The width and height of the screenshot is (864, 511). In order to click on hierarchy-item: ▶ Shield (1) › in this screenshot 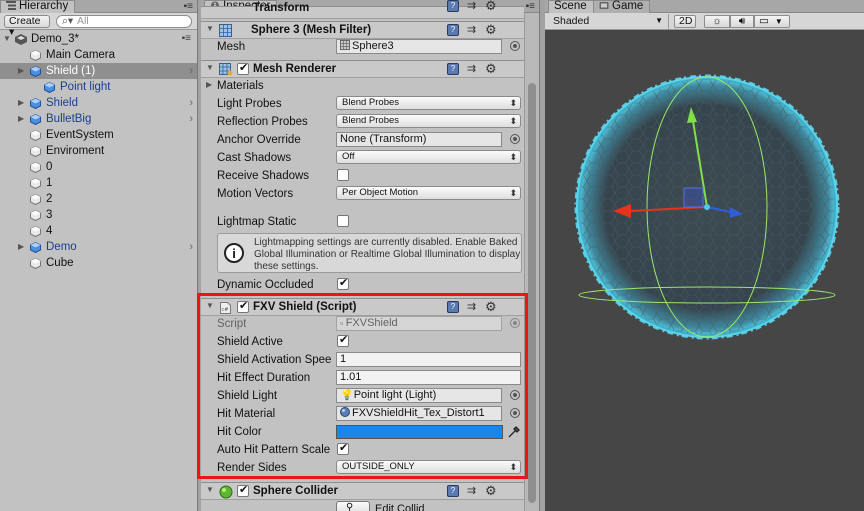, I will do `click(98, 71)`.